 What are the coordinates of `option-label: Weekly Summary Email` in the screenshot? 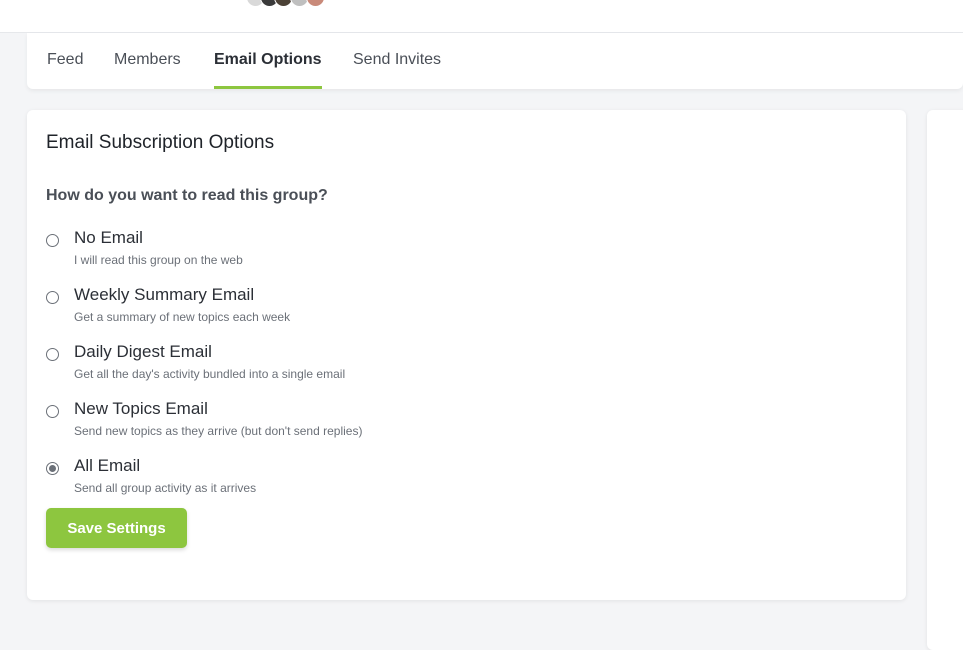 It's located at (164, 295).